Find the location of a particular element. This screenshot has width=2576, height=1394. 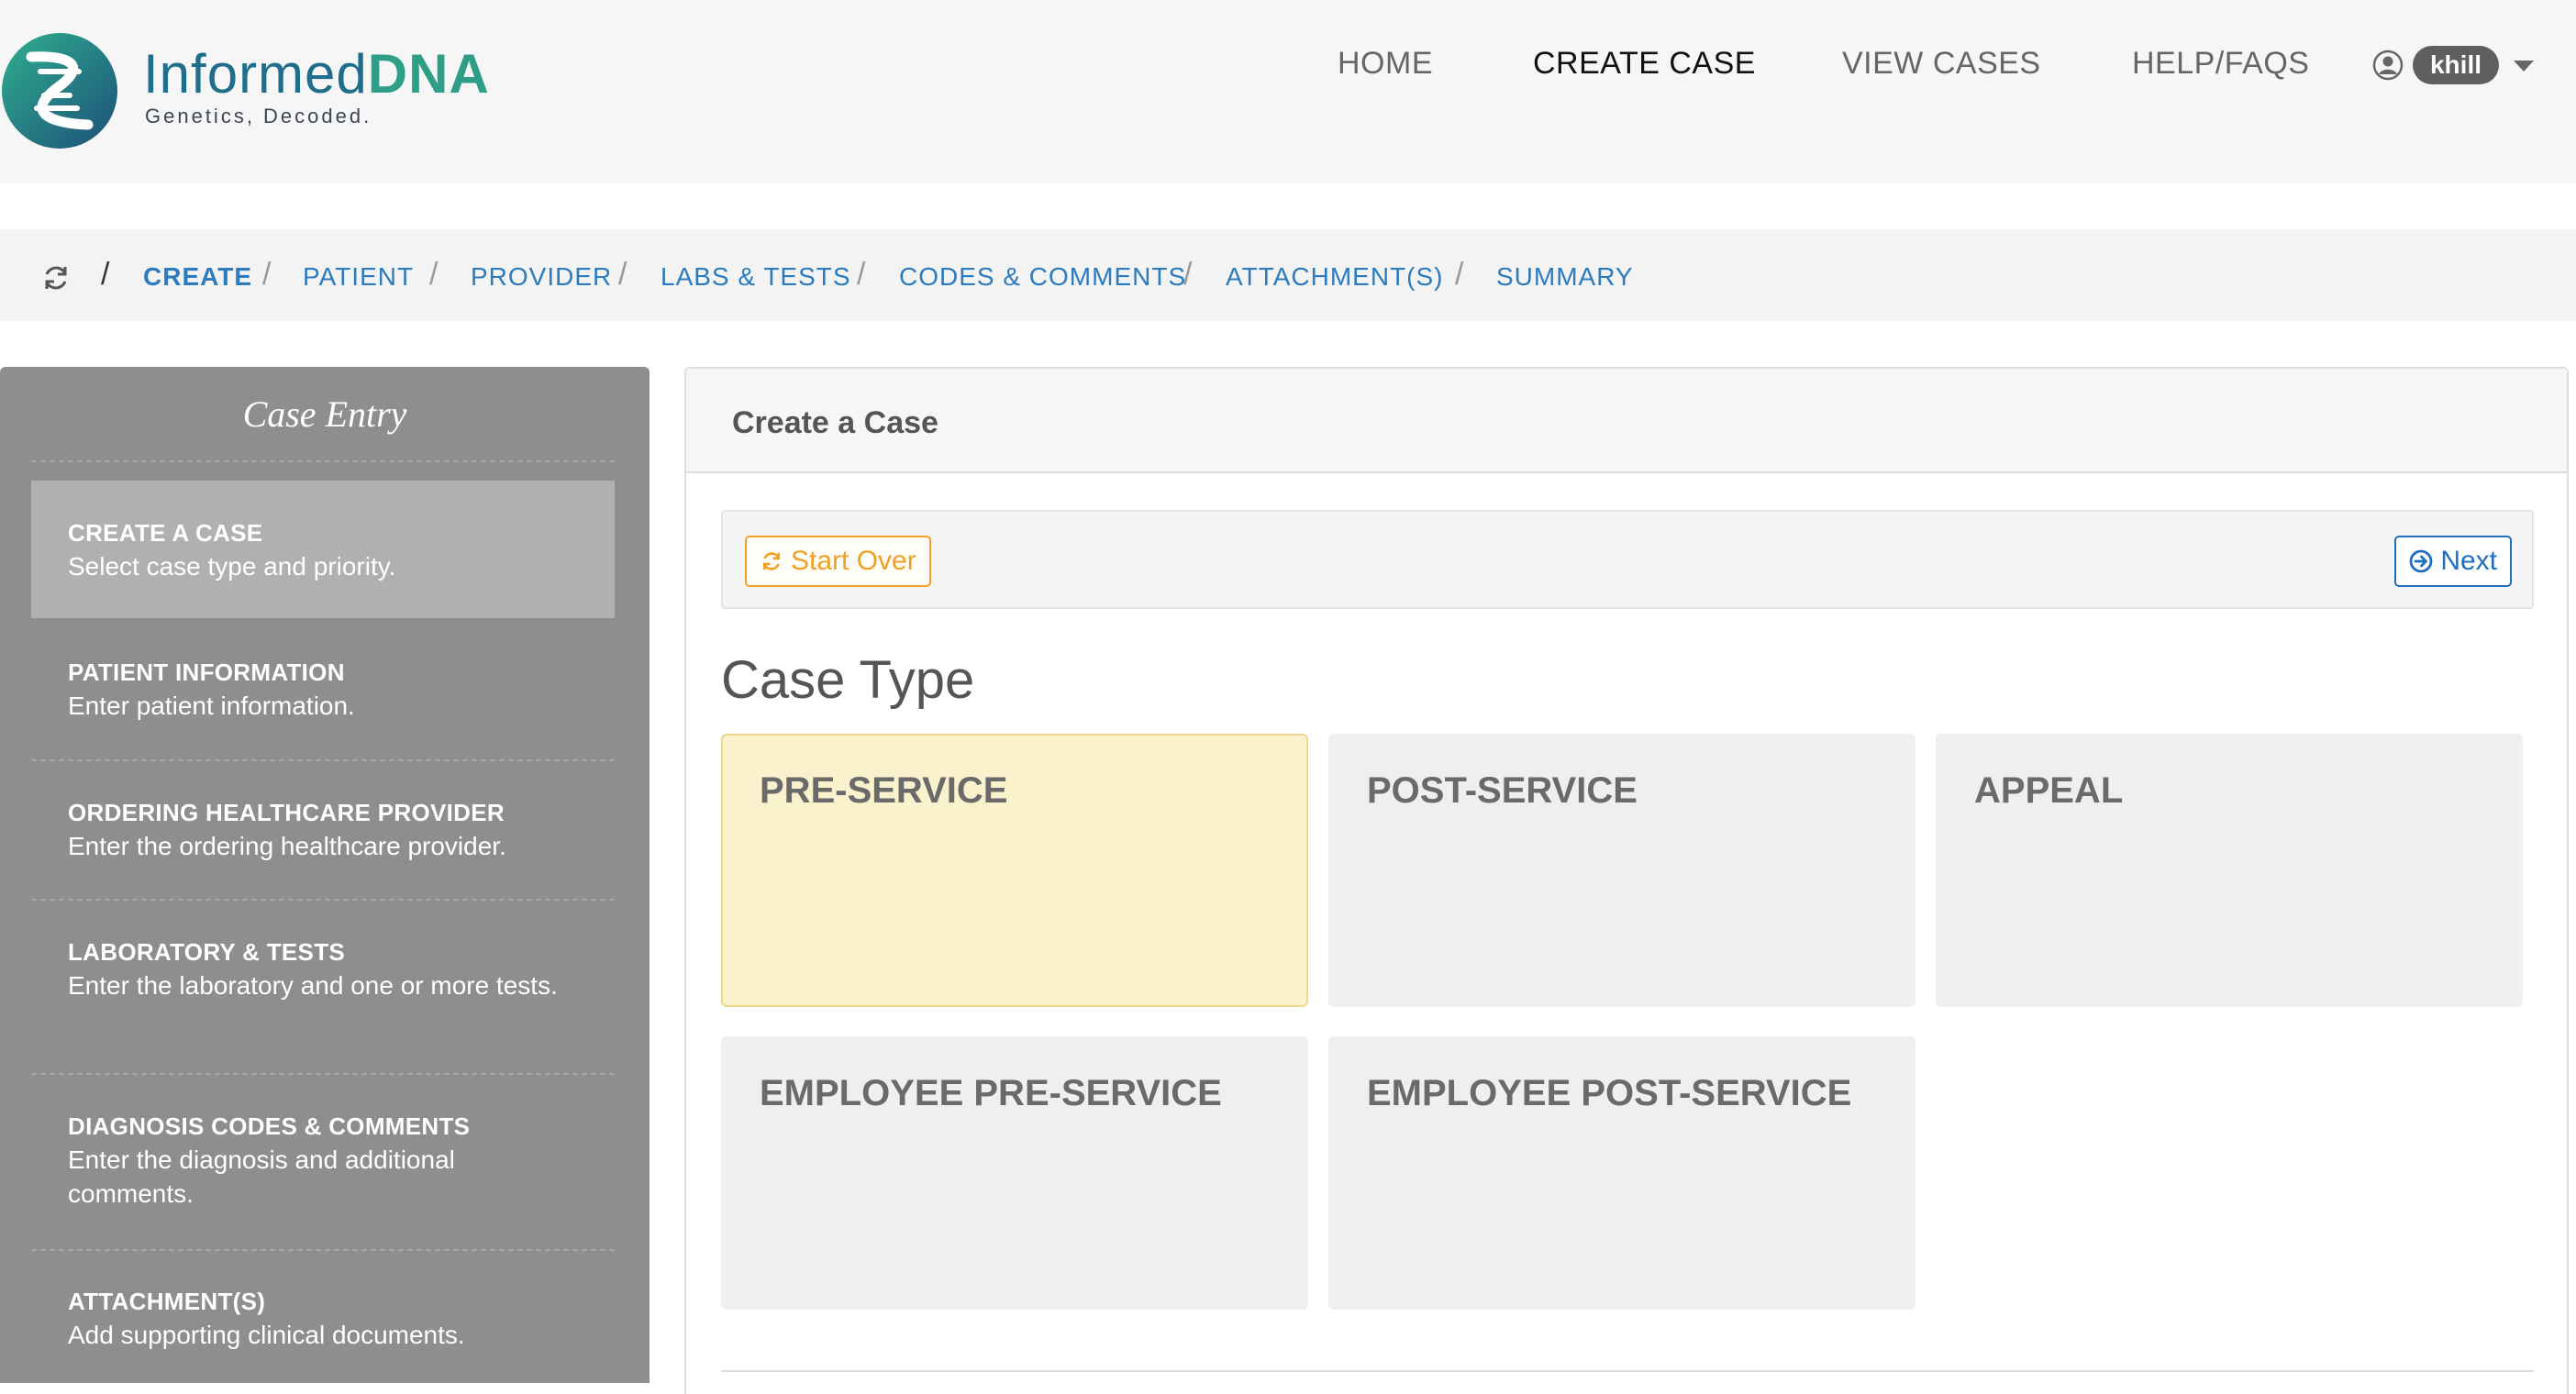

sidebar-item-title: DIAGNOSIS CODES & COMMENTS is located at coordinates (269, 1126).